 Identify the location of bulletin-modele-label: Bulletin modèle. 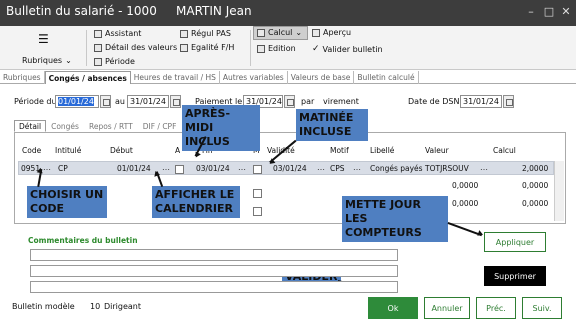
(43, 306).